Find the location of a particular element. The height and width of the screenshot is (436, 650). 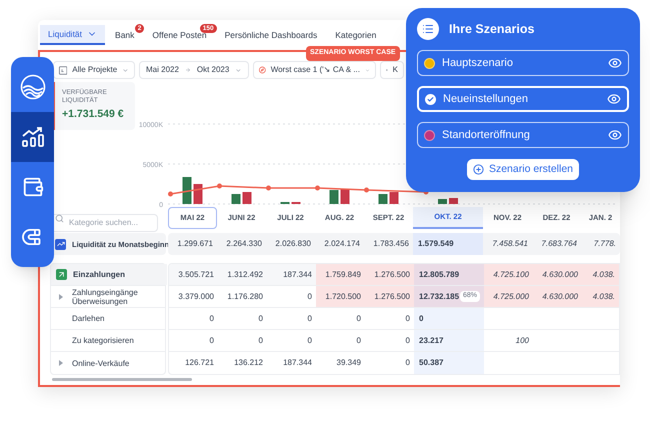

trend-icon is located at coordinates (60, 244).